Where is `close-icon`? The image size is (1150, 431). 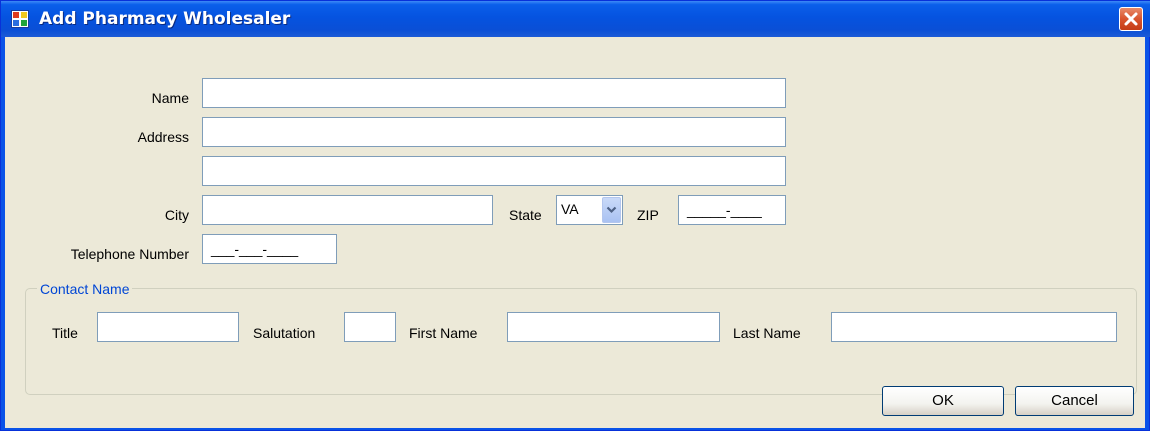 close-icon is located at coordinates (1131, 19).